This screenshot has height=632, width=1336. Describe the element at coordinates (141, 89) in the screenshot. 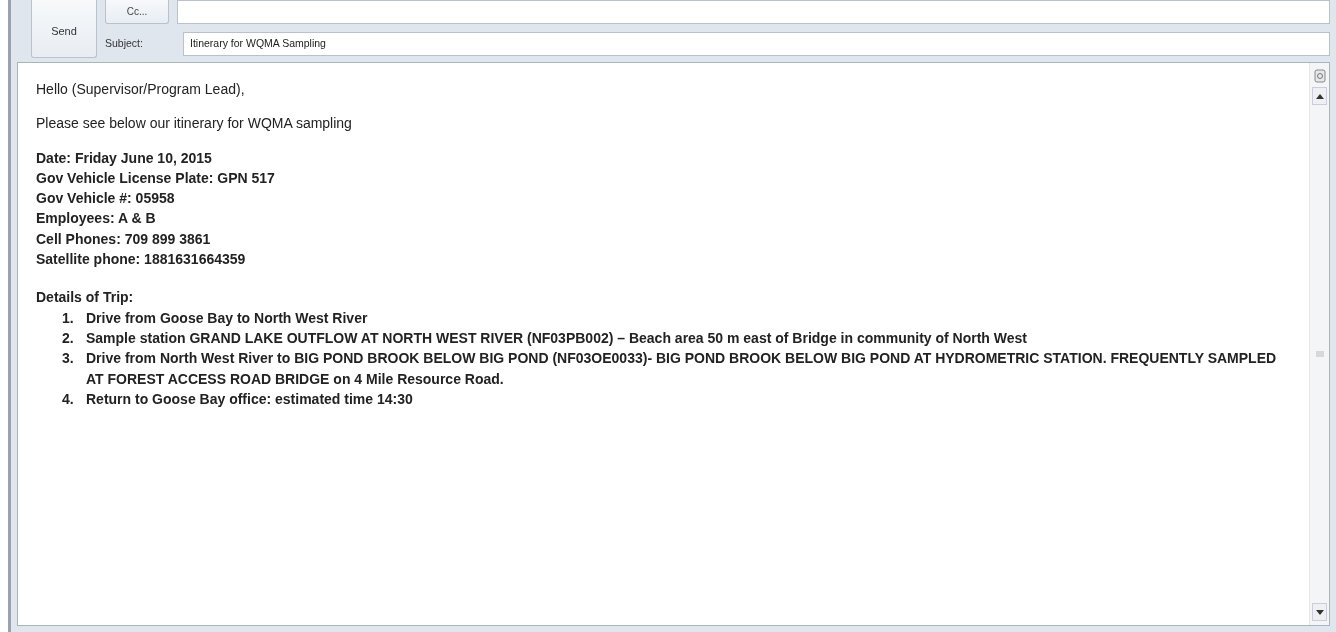

I see `greeting-text: Hello (Supervisor/Program Lead),` at that location.